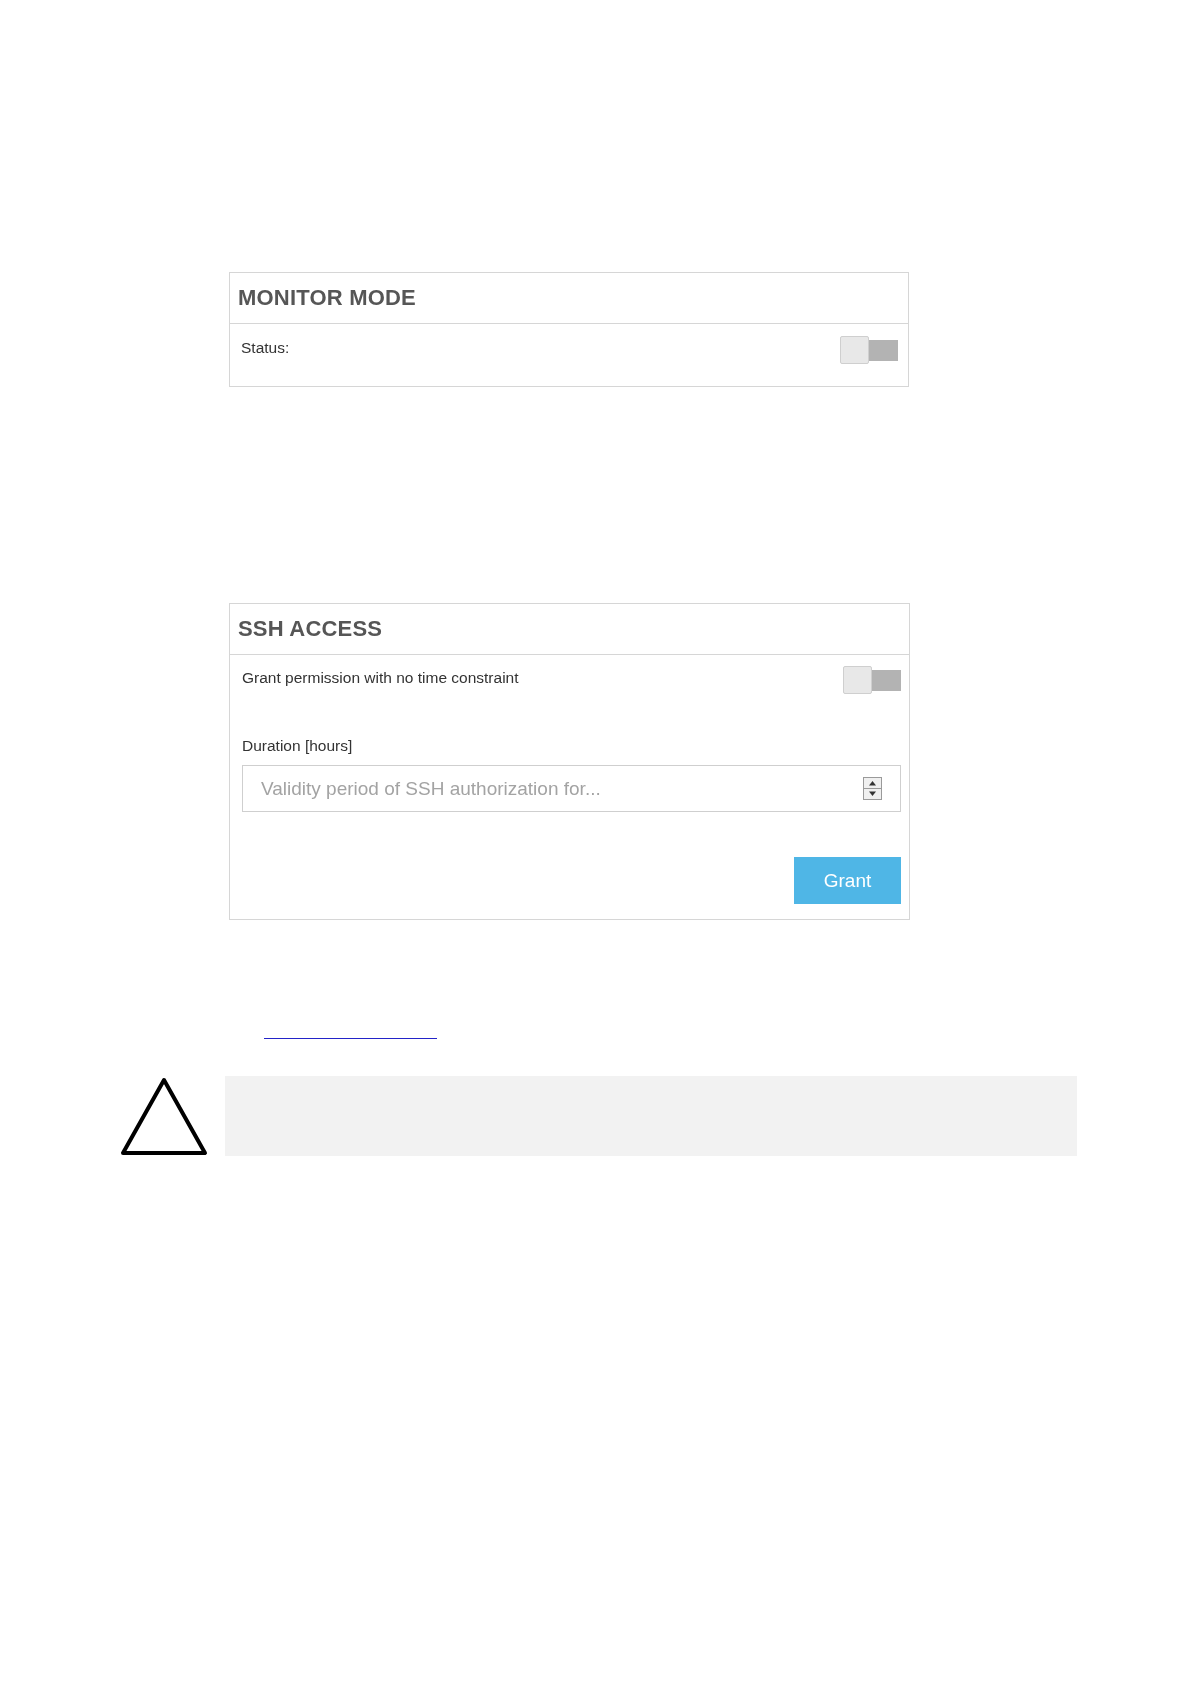 The height and width of the screenshot is (1684, 1191). I want to click on panel-title: SSH ACCESS, so click(310, 629).